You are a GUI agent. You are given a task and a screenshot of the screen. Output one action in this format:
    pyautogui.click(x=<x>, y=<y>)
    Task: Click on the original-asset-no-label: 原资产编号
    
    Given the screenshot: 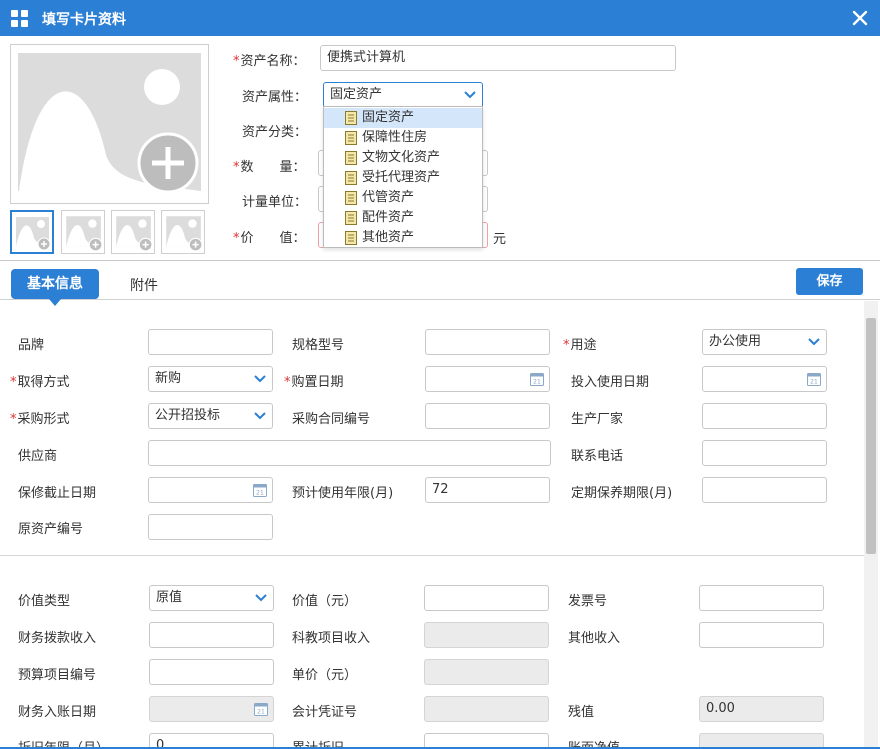 What is the action you would take?
    pyautogui.click(x=51, y=529)
    